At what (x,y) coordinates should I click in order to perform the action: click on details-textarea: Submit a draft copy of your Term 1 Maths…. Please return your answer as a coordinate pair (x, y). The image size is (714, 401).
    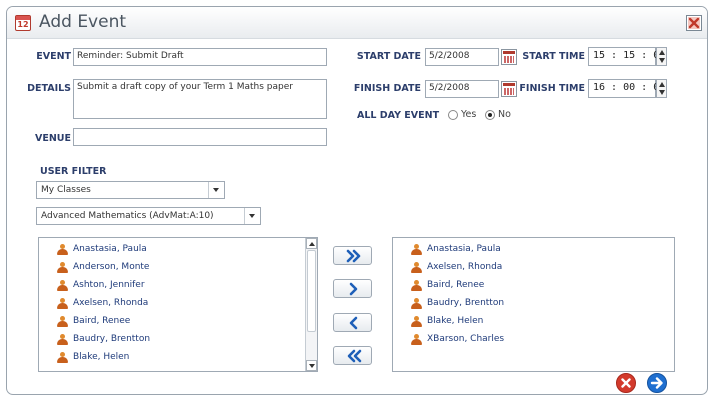
    Looking at the image, I should click on (200, 99).